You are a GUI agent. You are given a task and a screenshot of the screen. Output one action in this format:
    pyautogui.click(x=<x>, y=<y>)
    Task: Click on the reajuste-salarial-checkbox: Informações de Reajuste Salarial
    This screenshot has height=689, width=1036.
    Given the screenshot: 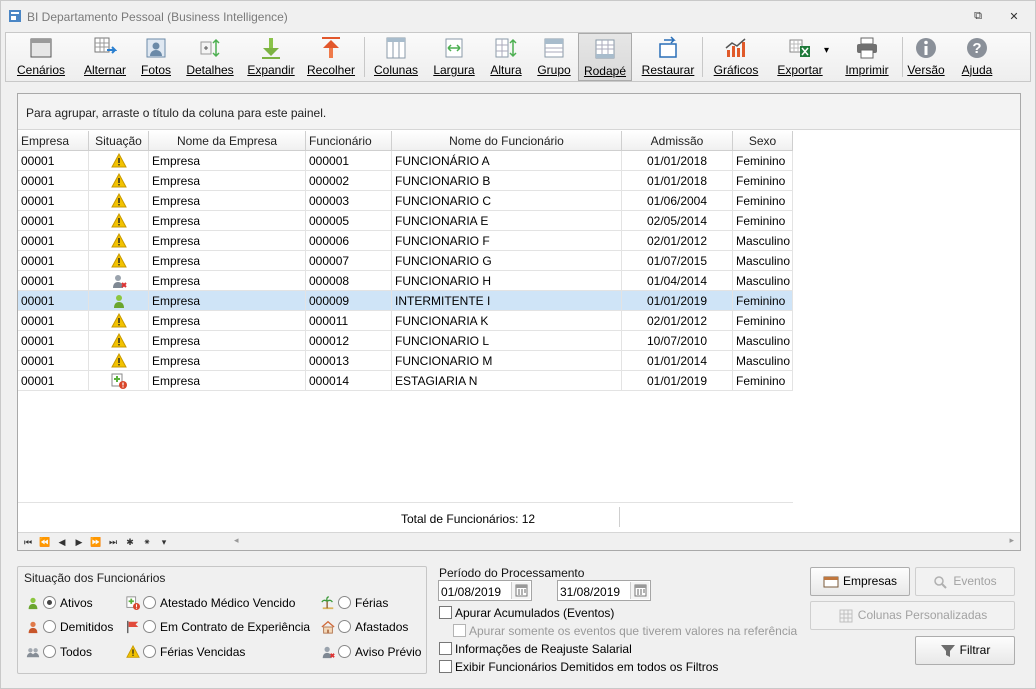 What is the action you would take?
    pyautogui.click(x=535, y=649)
    